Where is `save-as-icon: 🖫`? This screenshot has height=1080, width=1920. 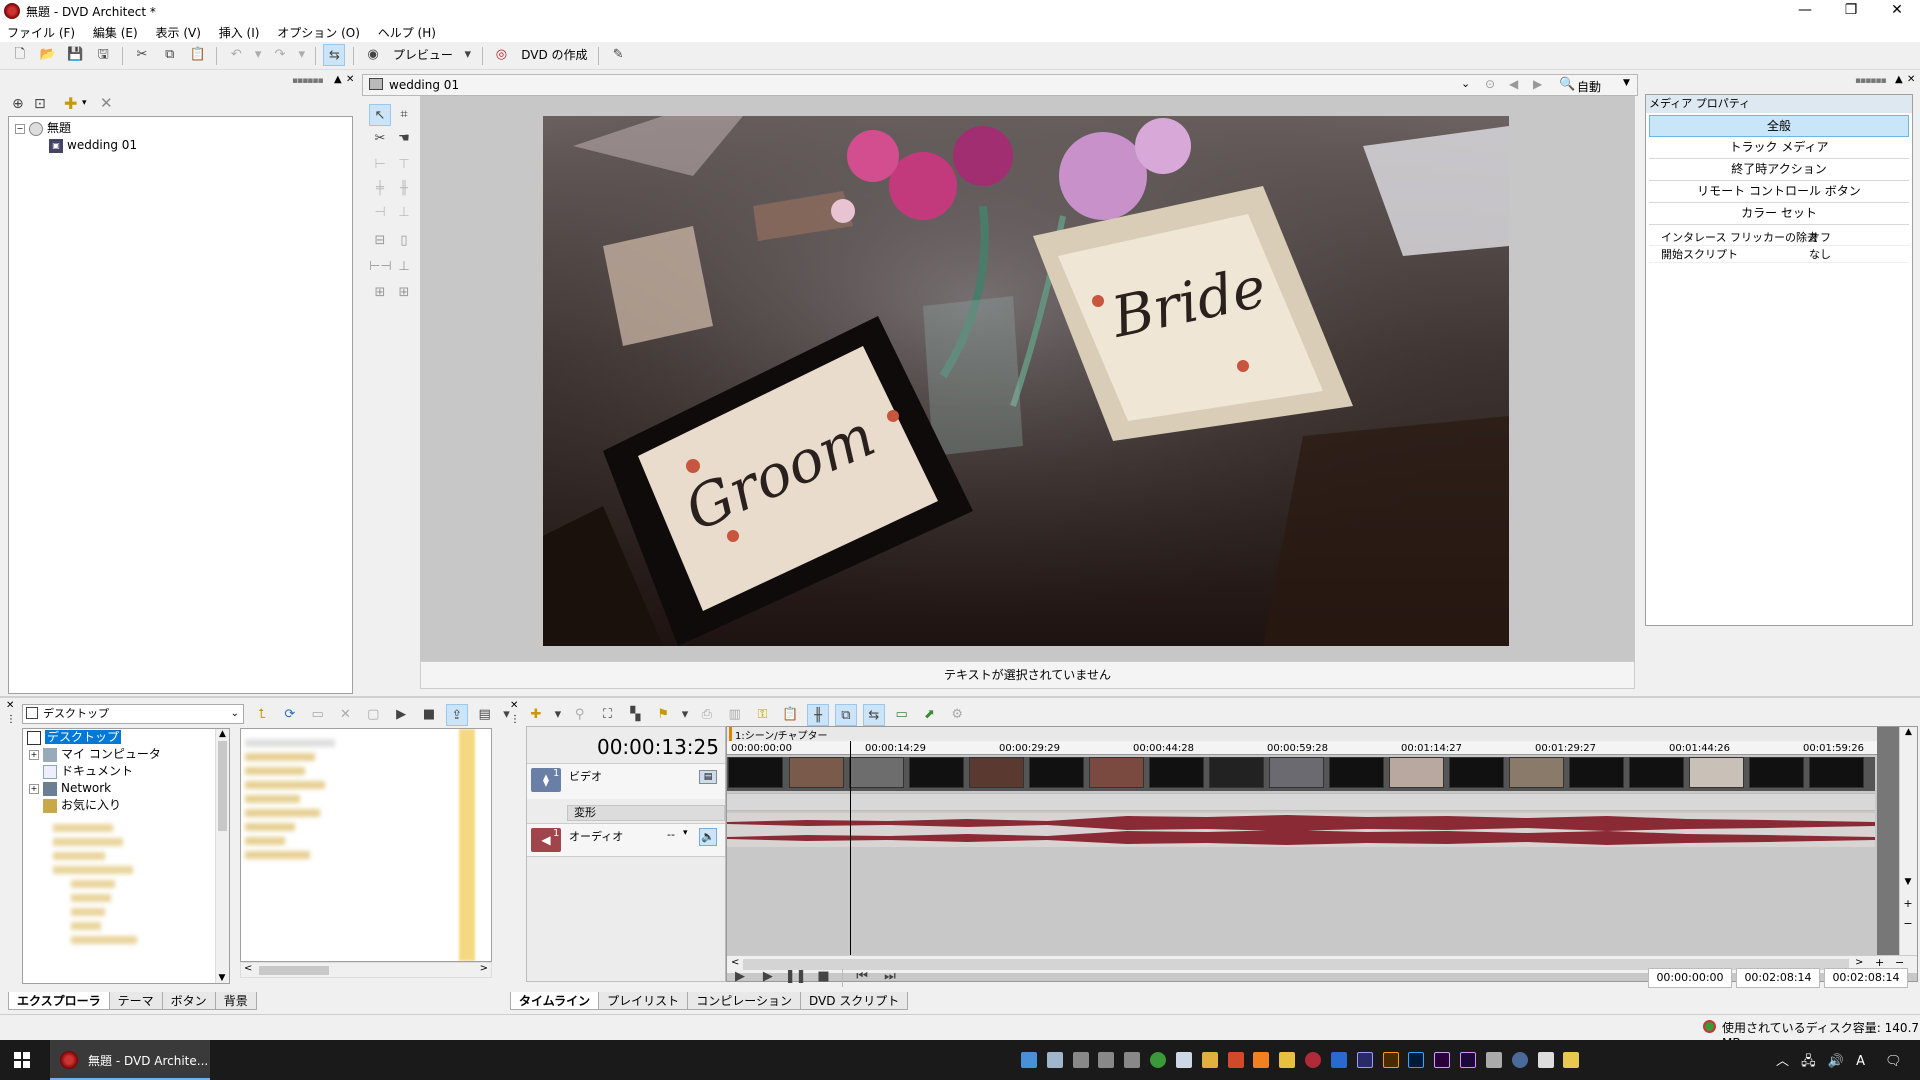
save-as-icon: 🖫 is located at coordinates (103, 55).